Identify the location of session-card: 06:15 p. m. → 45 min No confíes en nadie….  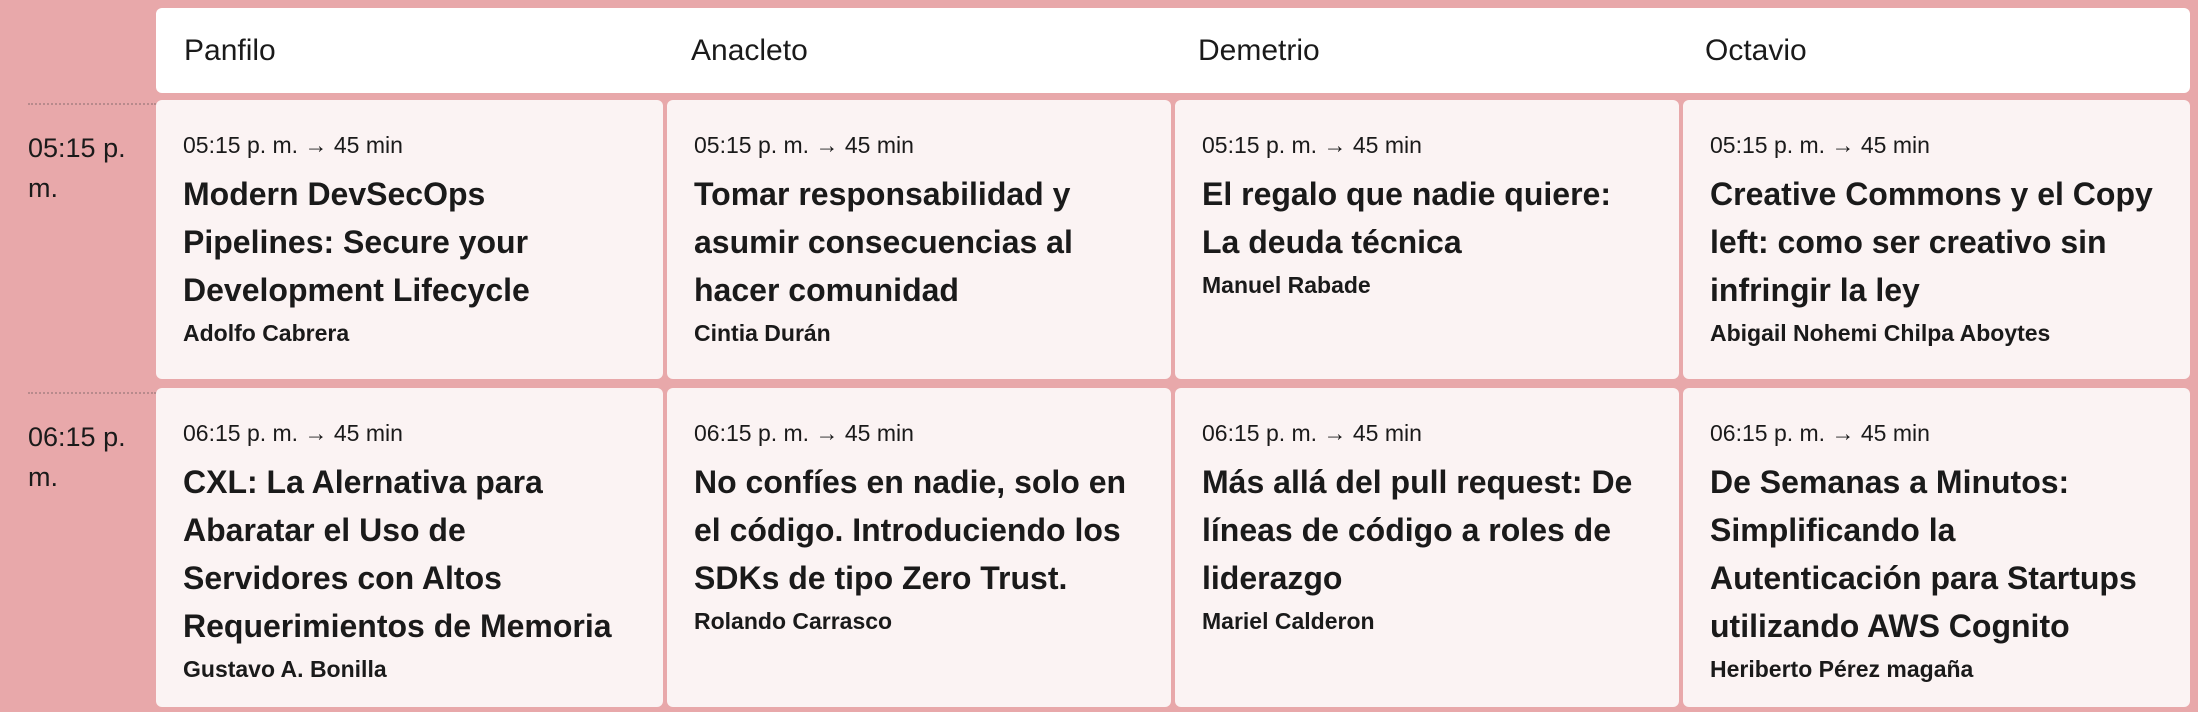
(919, 547).